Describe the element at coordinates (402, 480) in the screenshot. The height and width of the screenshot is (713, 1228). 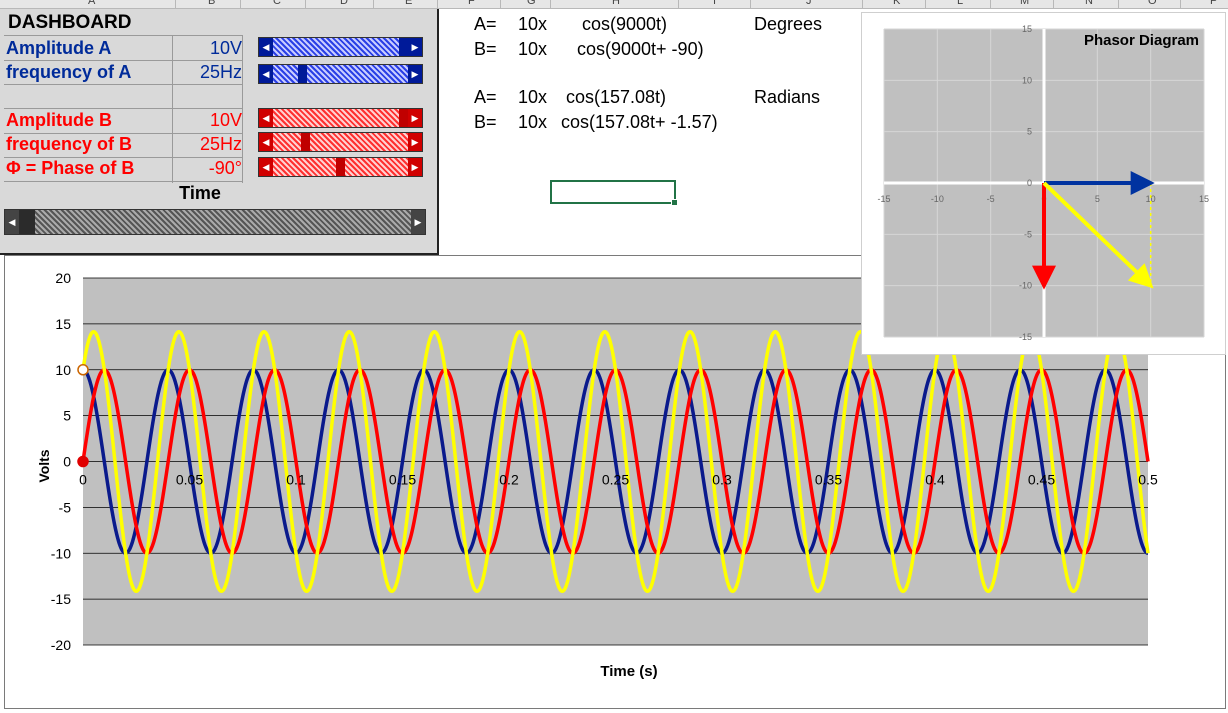
I see `x-tick-label: 0.15` at that location.